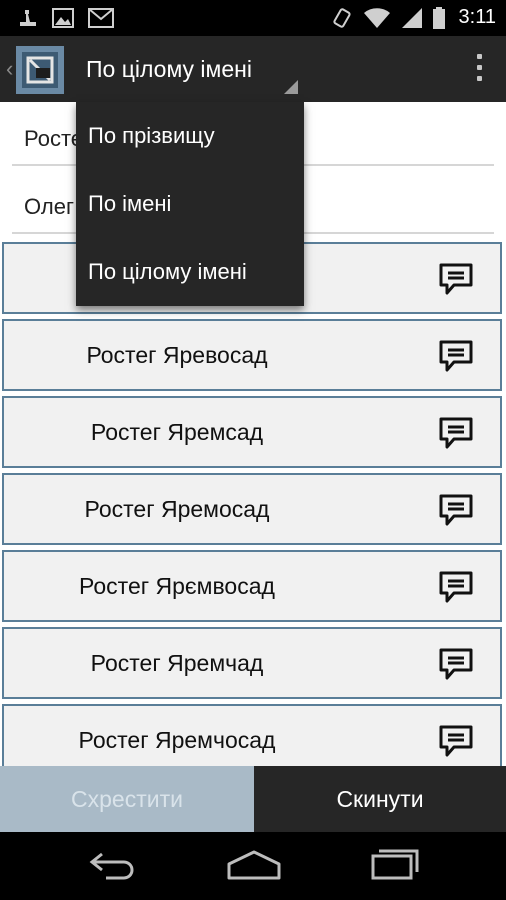  I want to click on status-left-icons, so click(66, 18).